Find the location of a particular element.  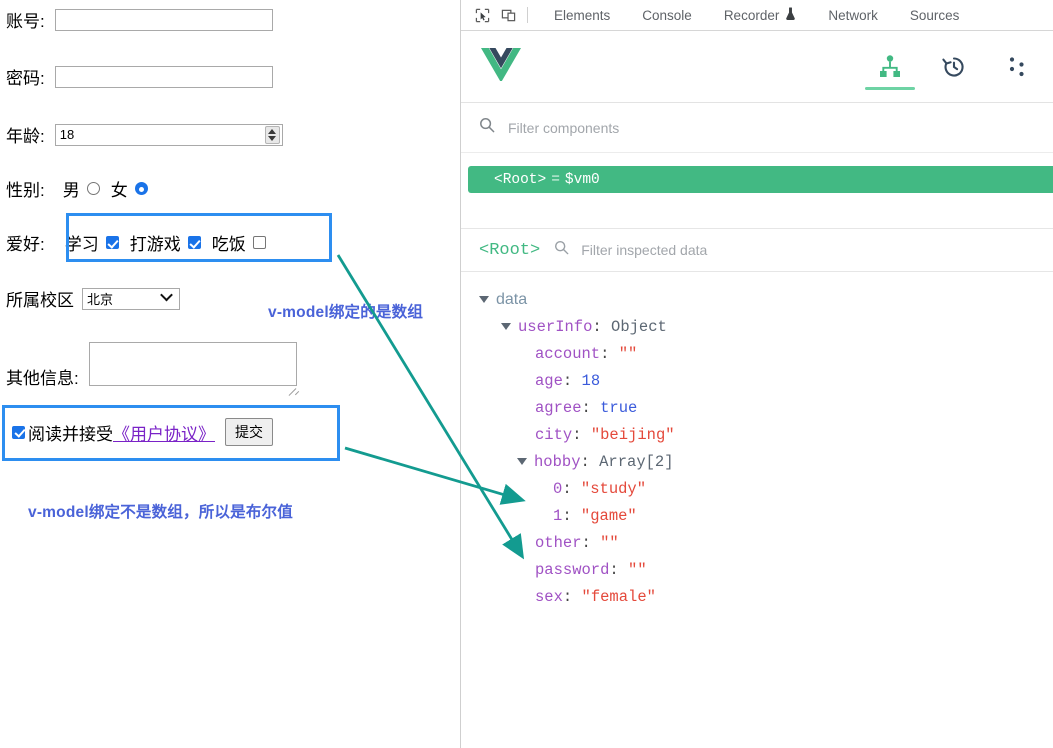

chevron-down-icon is located at coordinates (166, 294).